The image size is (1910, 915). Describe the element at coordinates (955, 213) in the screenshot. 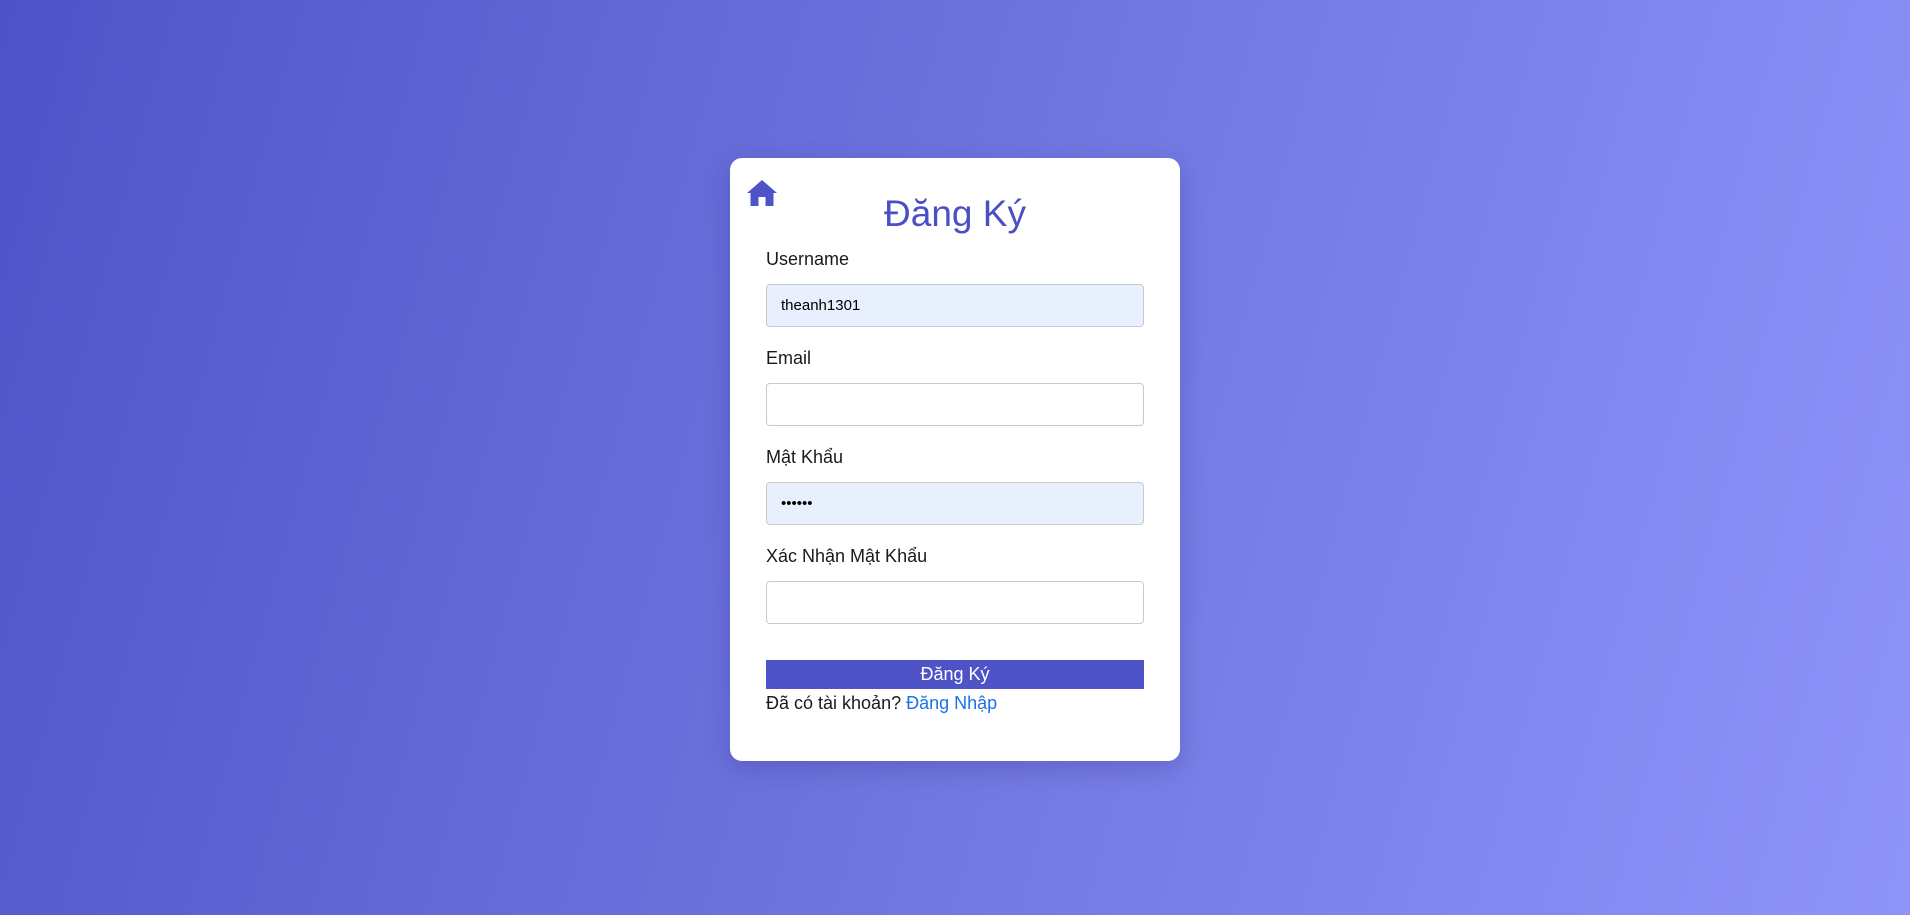

I see `page-title: Đăng Ký` at that location.